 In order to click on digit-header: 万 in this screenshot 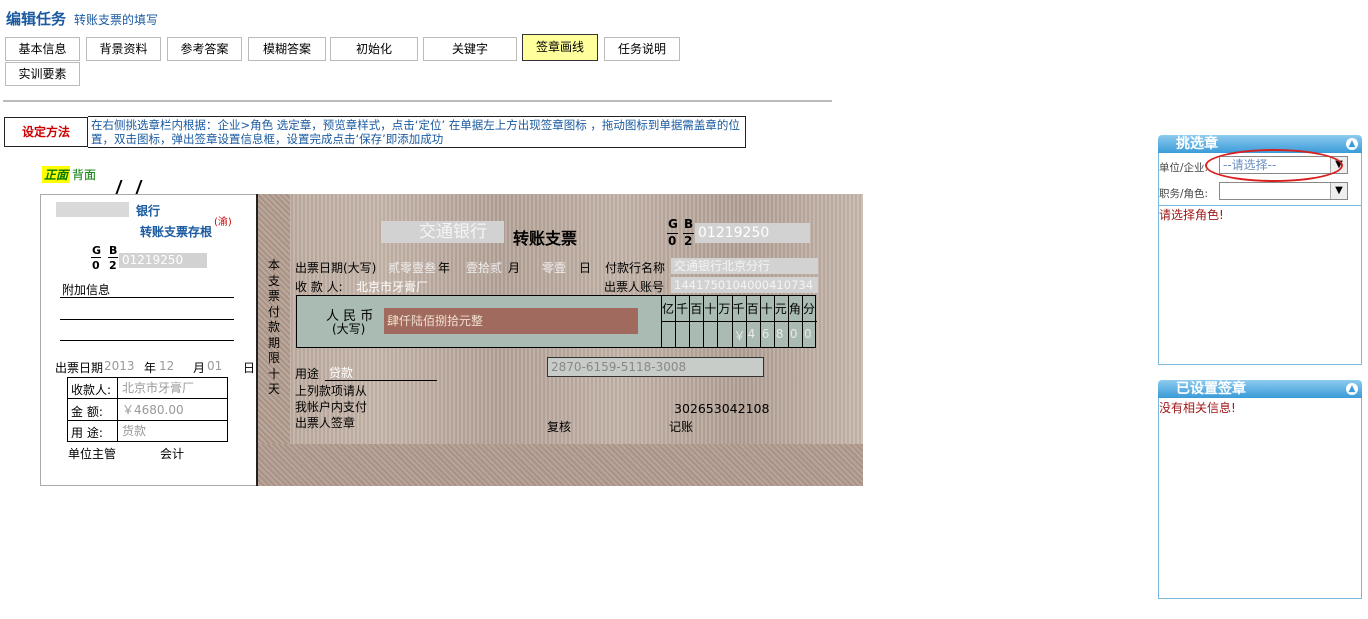, I will do `click(724, 309)`.